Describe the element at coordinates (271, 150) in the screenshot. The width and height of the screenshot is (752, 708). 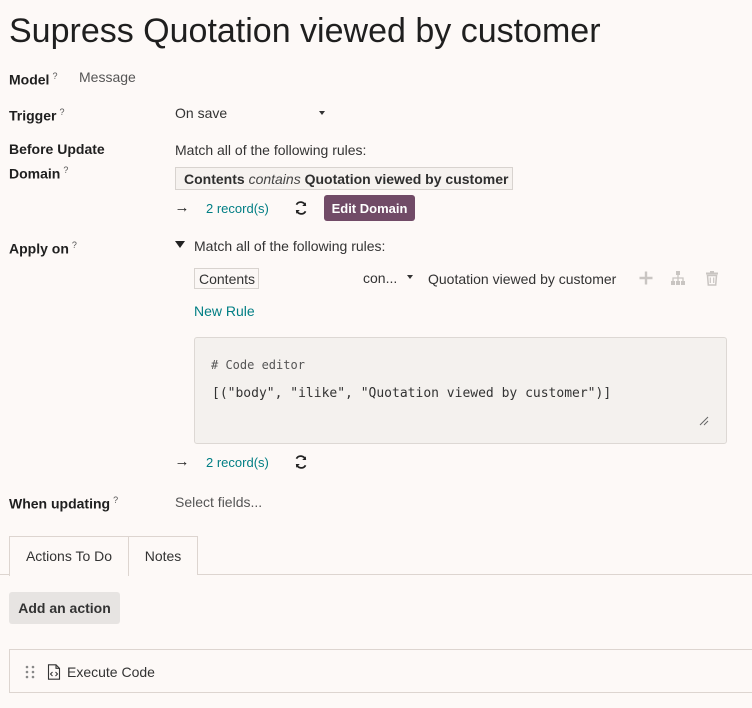
I see `before-update-match-text: Match all of the following rules:` at that location.